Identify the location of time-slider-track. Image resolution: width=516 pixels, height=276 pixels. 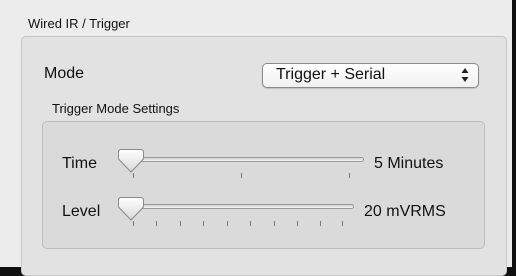
(242, 159).